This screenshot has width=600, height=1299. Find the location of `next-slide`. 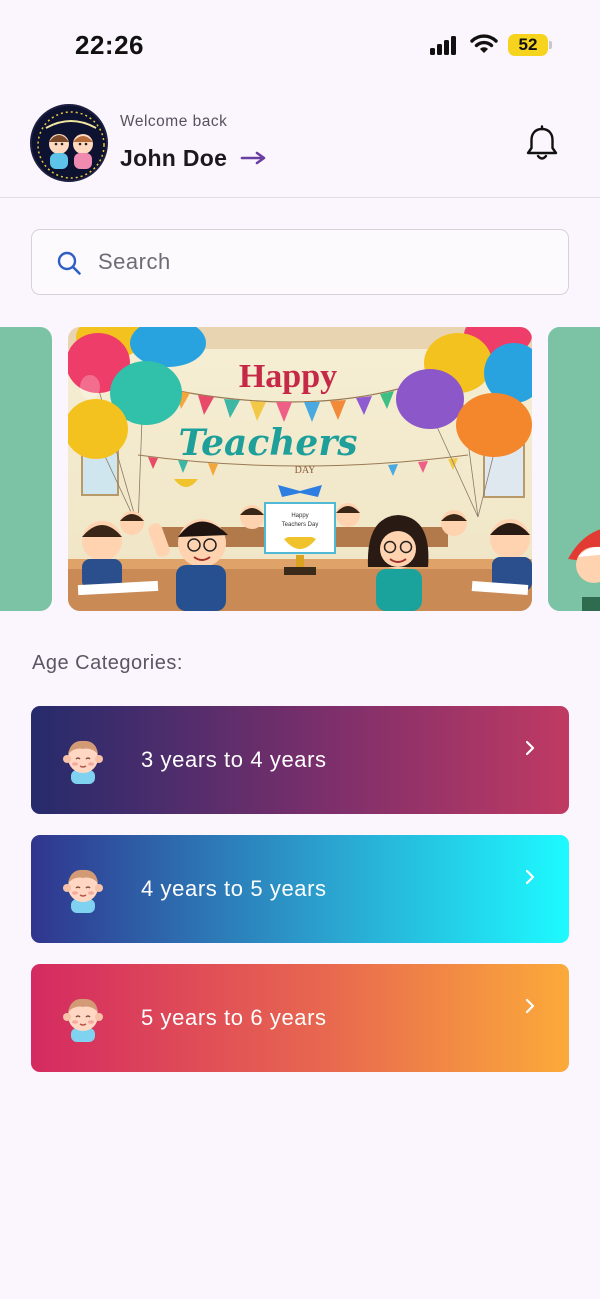

next-slide is located at coordinates (574, 469).